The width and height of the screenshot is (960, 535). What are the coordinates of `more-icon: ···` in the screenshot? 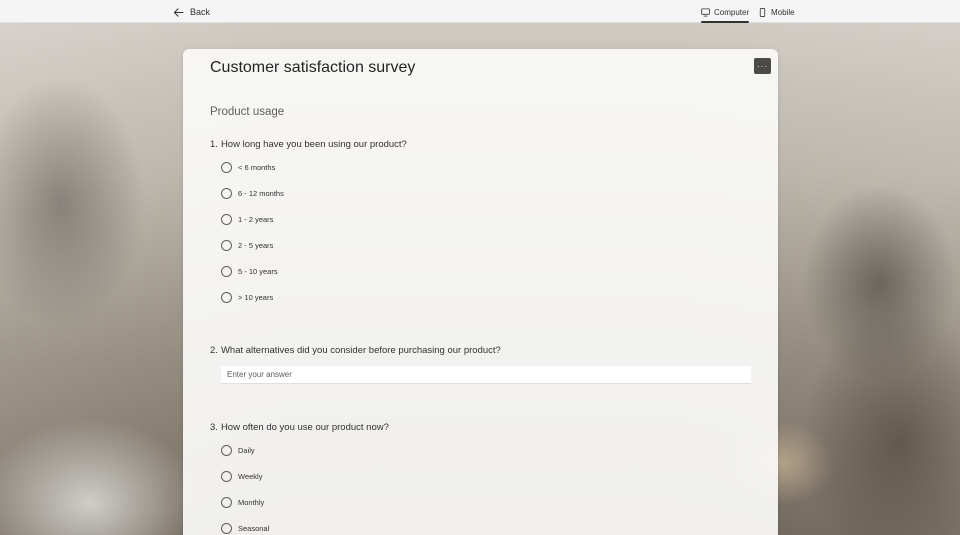 It's located at (762, 66).